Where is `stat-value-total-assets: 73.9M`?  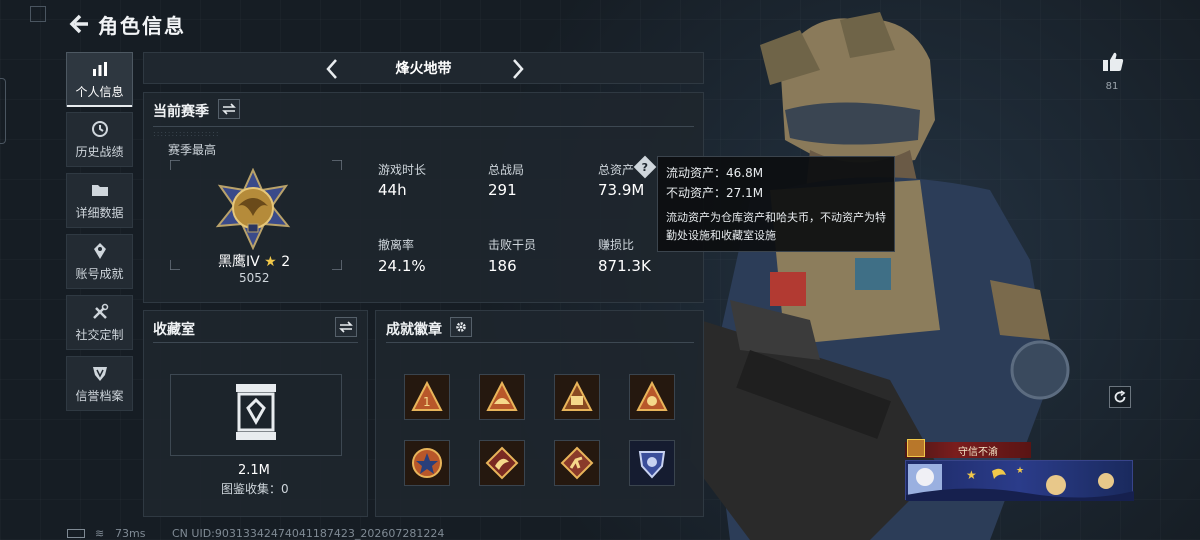 stat-value-total-assets: 73.9M is located at coordinates (621, 190).